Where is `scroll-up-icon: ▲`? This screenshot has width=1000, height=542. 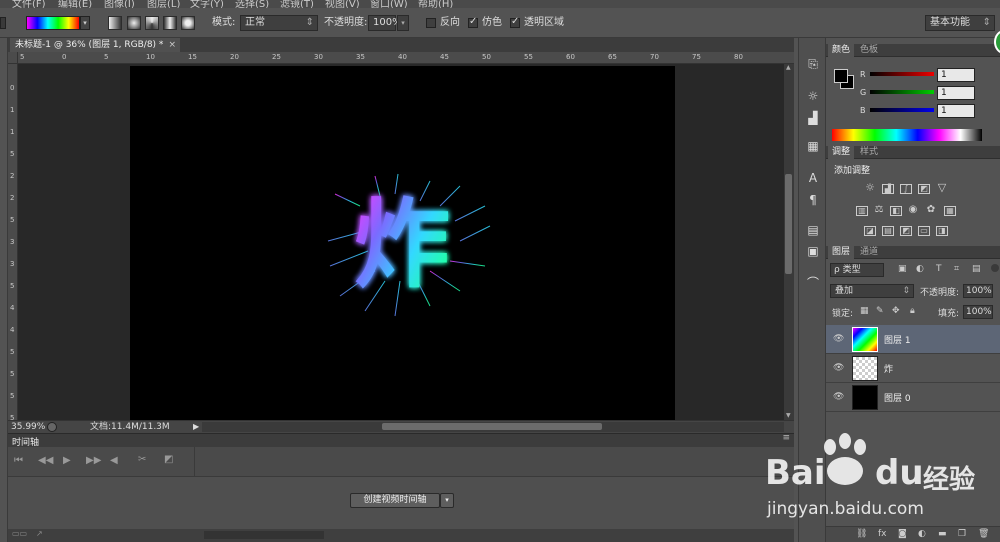 scroll-up-icon: ▲ is located at coordinates (788, 67).